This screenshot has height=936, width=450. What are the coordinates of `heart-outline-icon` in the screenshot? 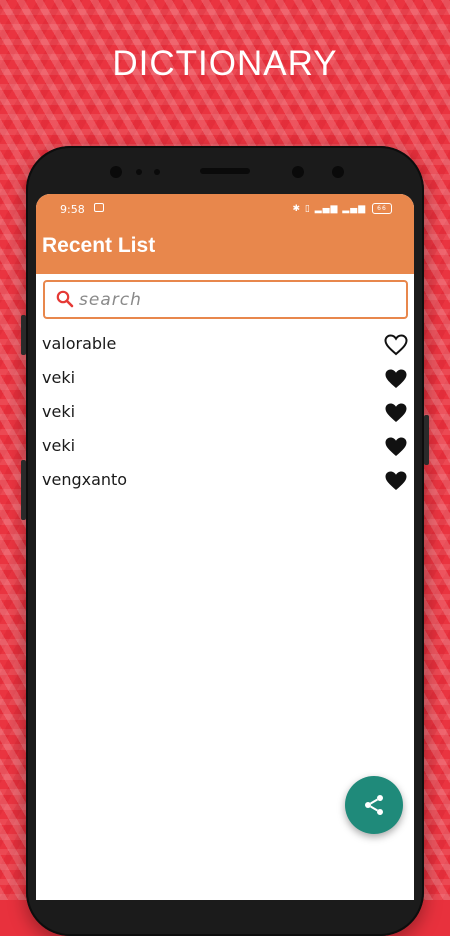 It's located at (396, 345).